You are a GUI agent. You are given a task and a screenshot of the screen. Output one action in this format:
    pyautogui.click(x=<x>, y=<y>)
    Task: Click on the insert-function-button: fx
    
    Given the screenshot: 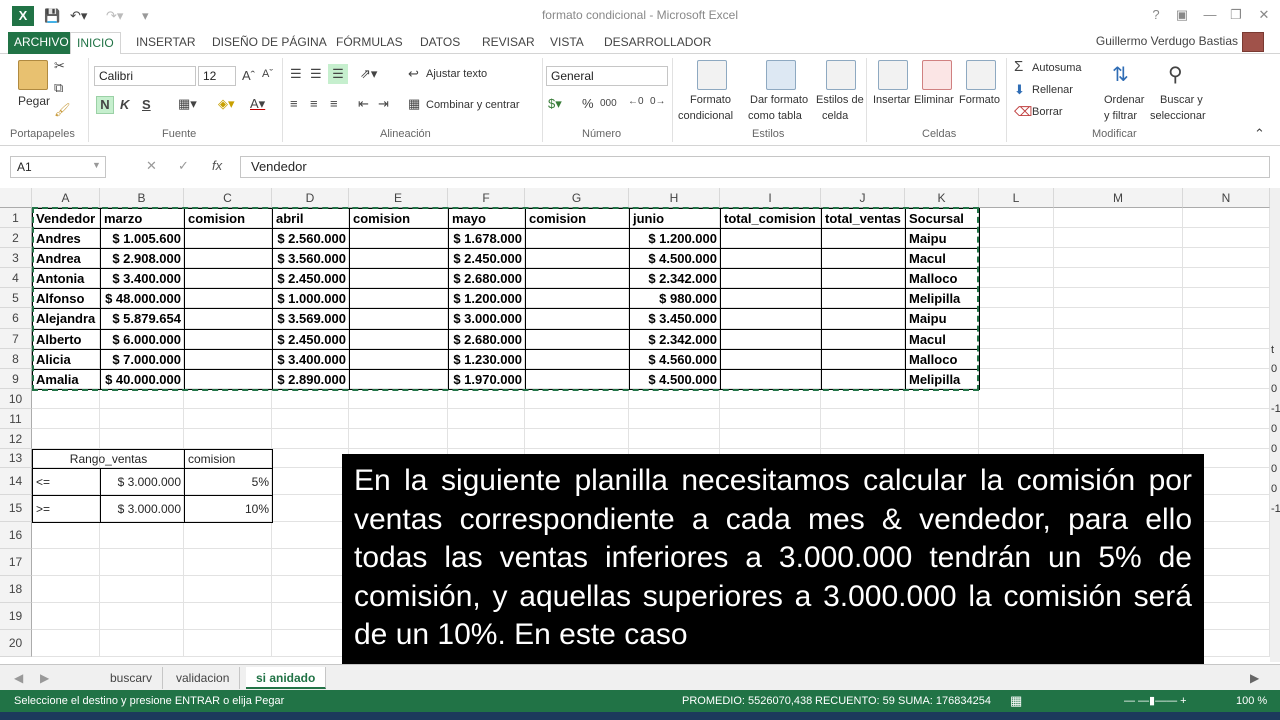 What is the action you would take?
    pyautogui.click(x=217, y=165)
    